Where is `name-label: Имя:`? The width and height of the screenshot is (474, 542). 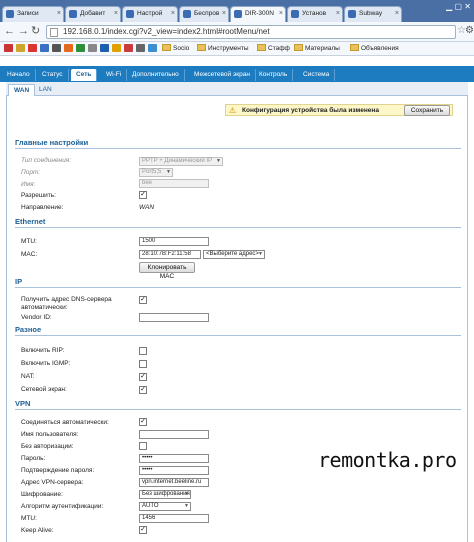
name-label: Имя: is located at coordinates (28, 184).